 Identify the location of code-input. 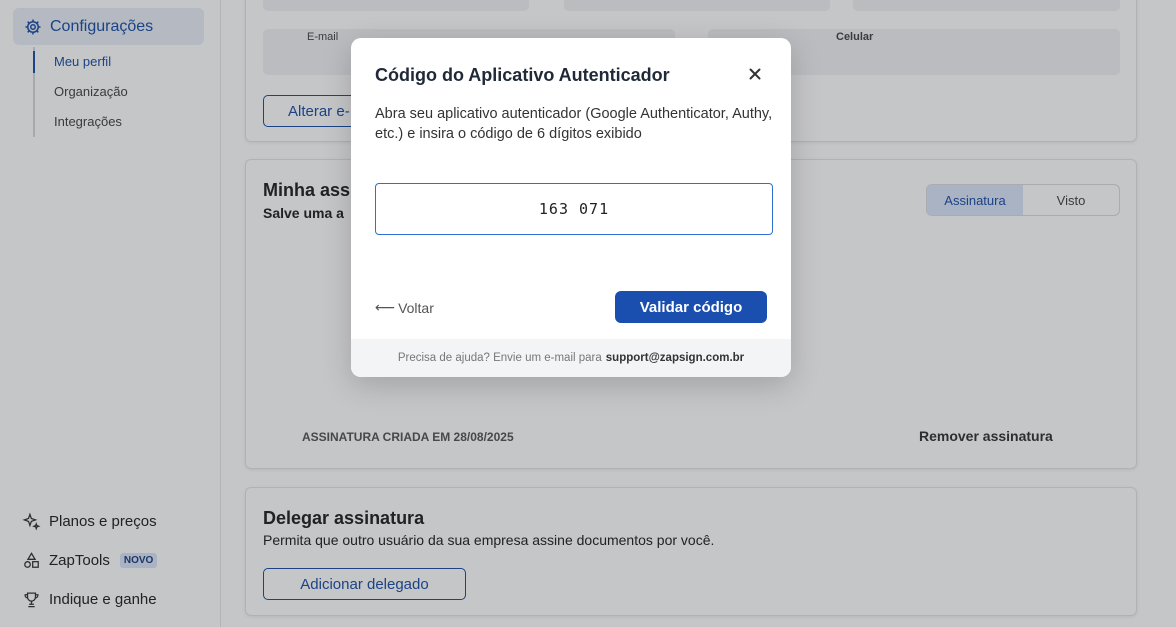
(574, 209).